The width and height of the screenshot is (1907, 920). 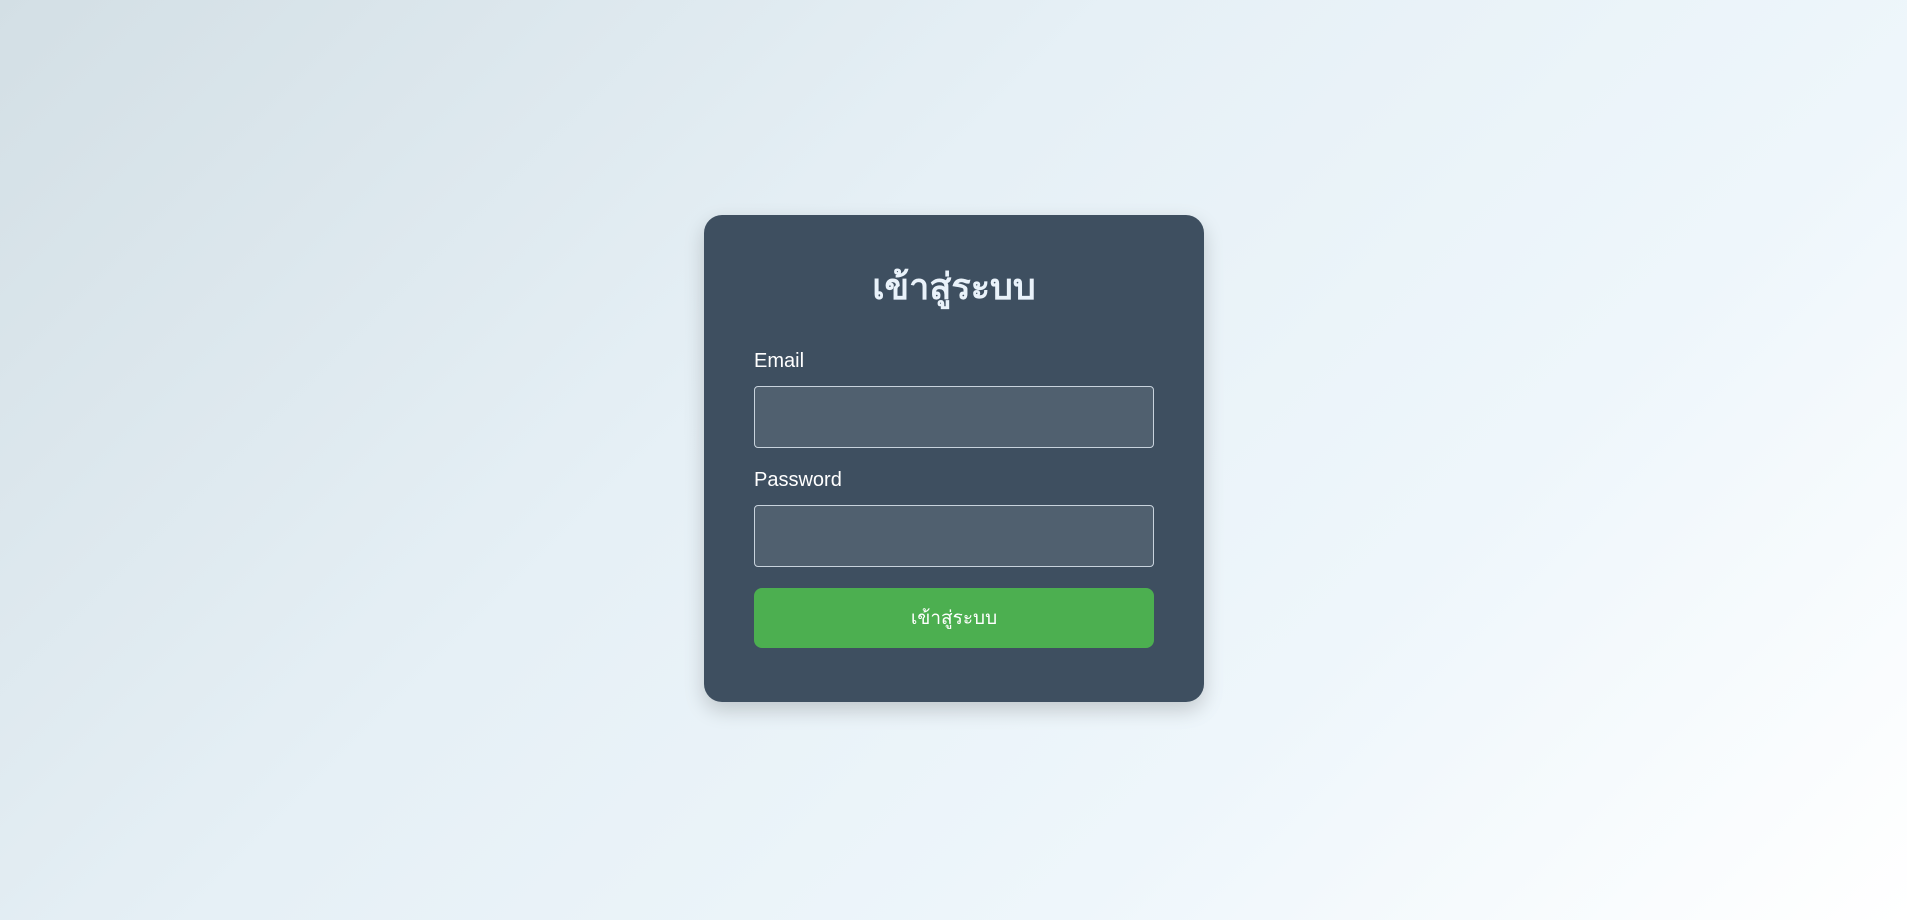 I want to click on login-title: เข้าสู่ระบบ, so click(x=954, y=287).